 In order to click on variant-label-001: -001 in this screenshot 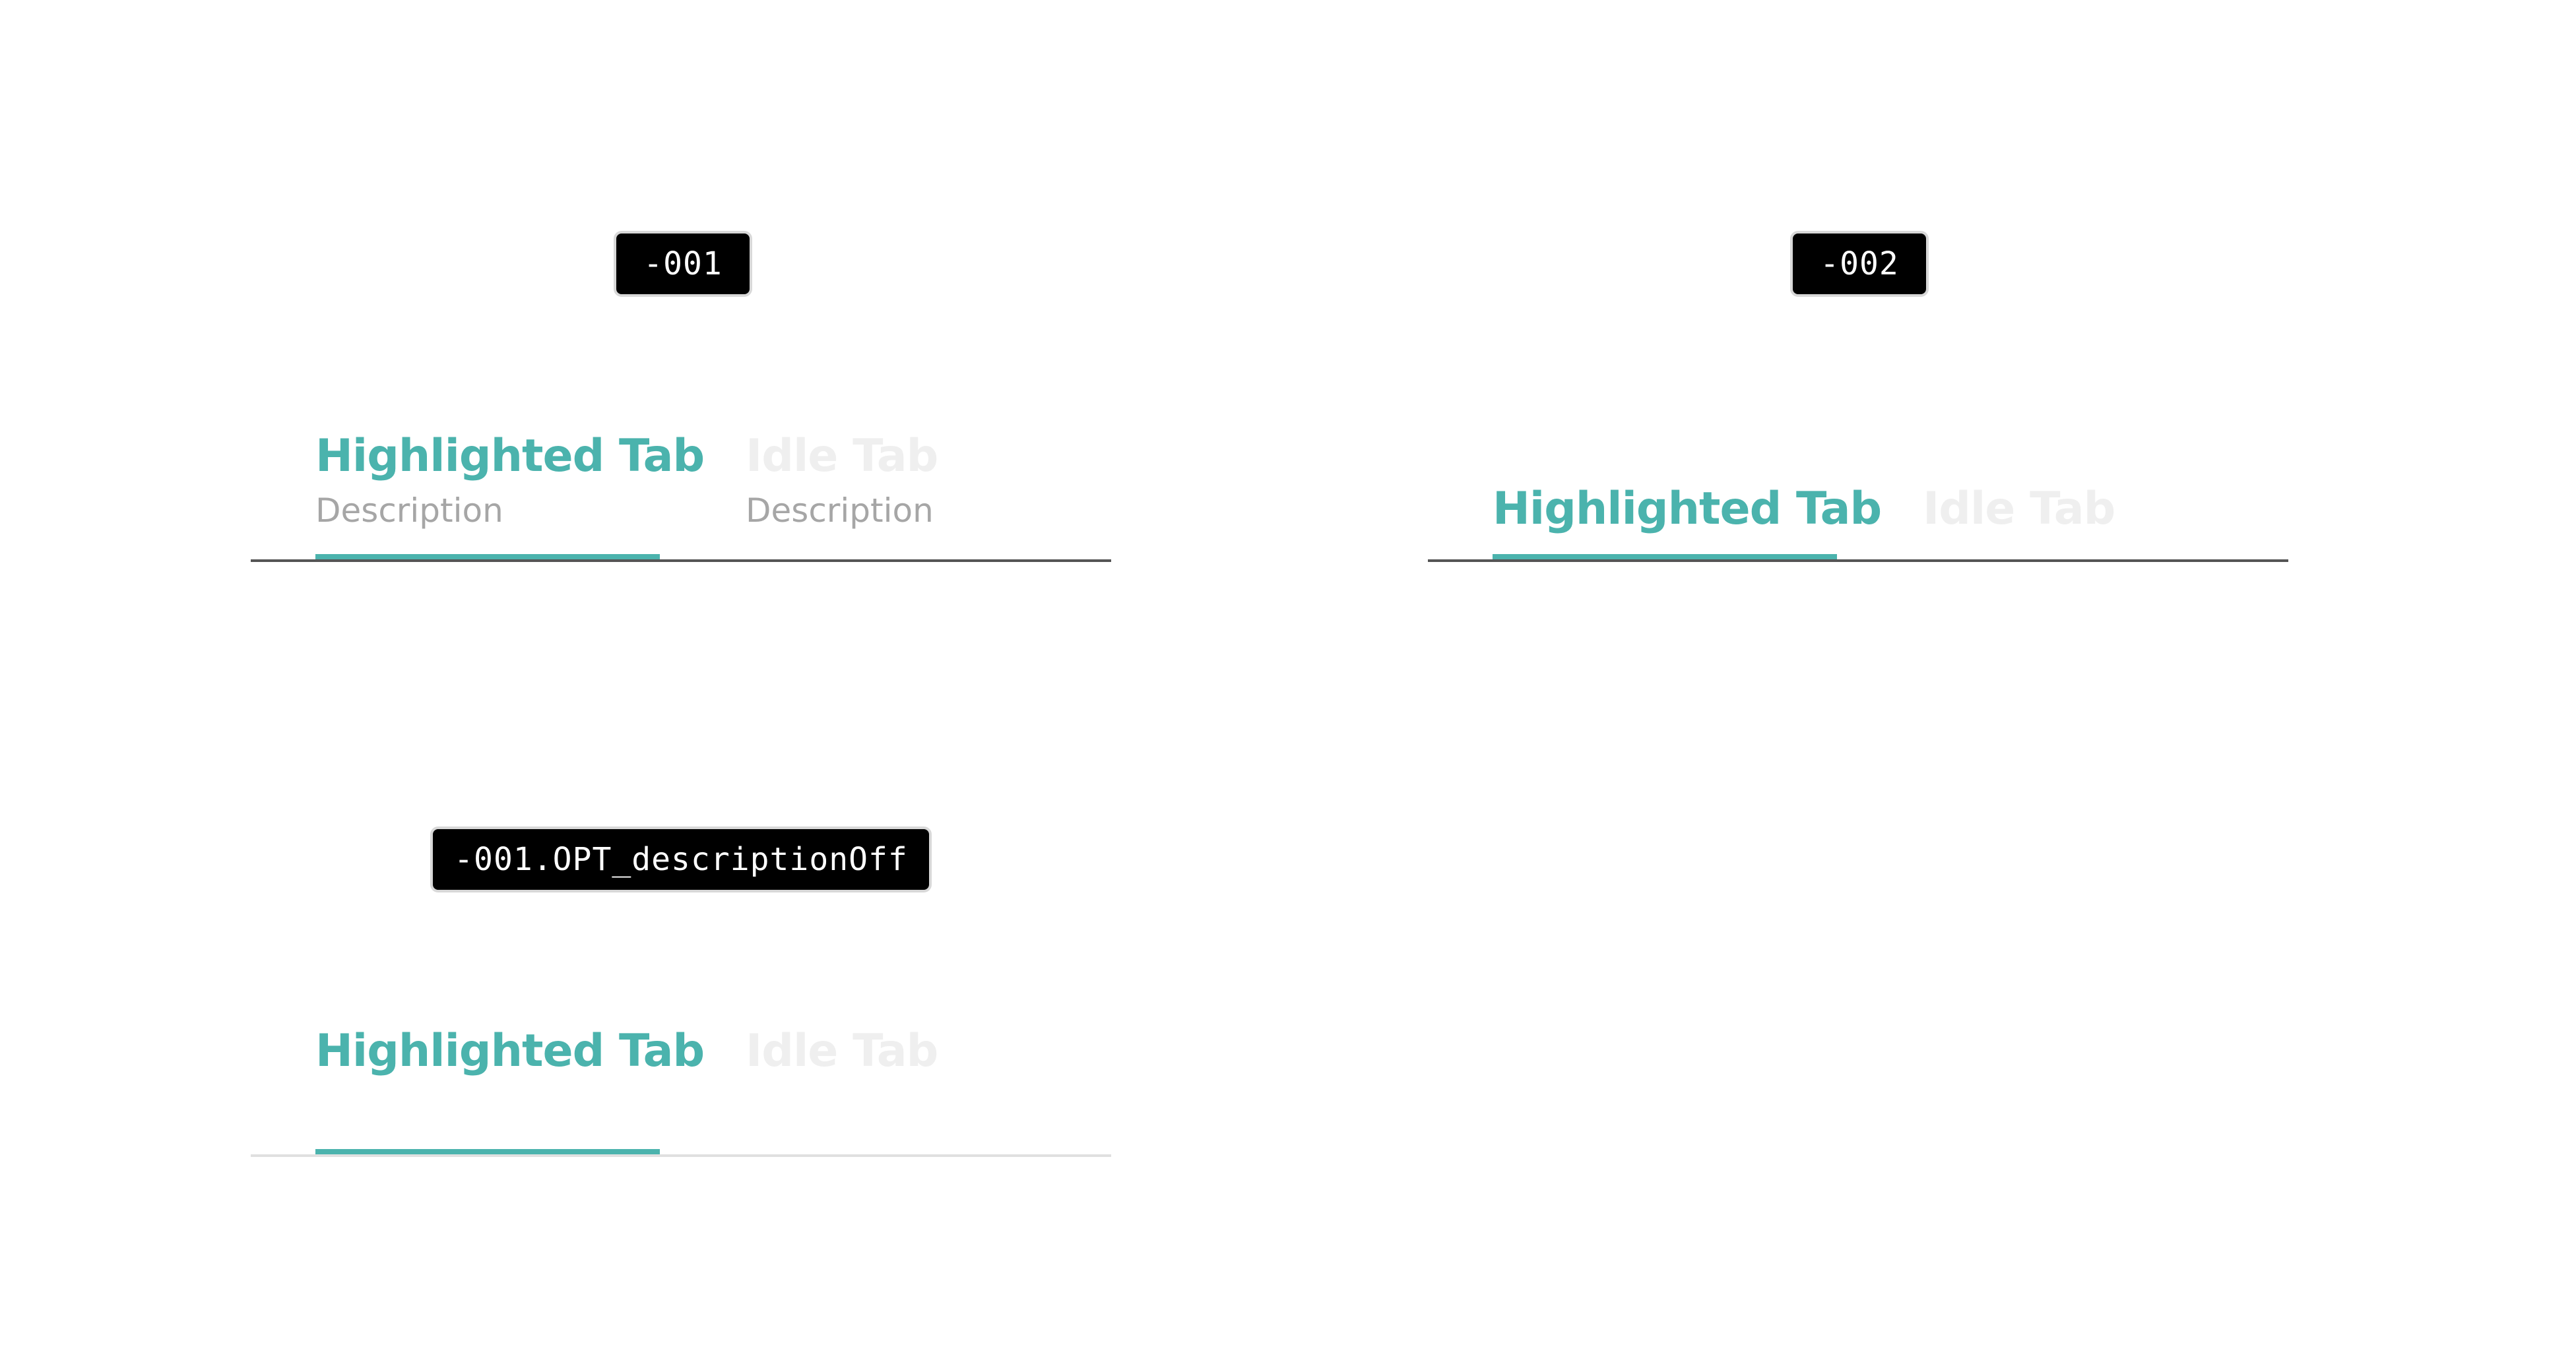, I will do `click(683, 264)`.